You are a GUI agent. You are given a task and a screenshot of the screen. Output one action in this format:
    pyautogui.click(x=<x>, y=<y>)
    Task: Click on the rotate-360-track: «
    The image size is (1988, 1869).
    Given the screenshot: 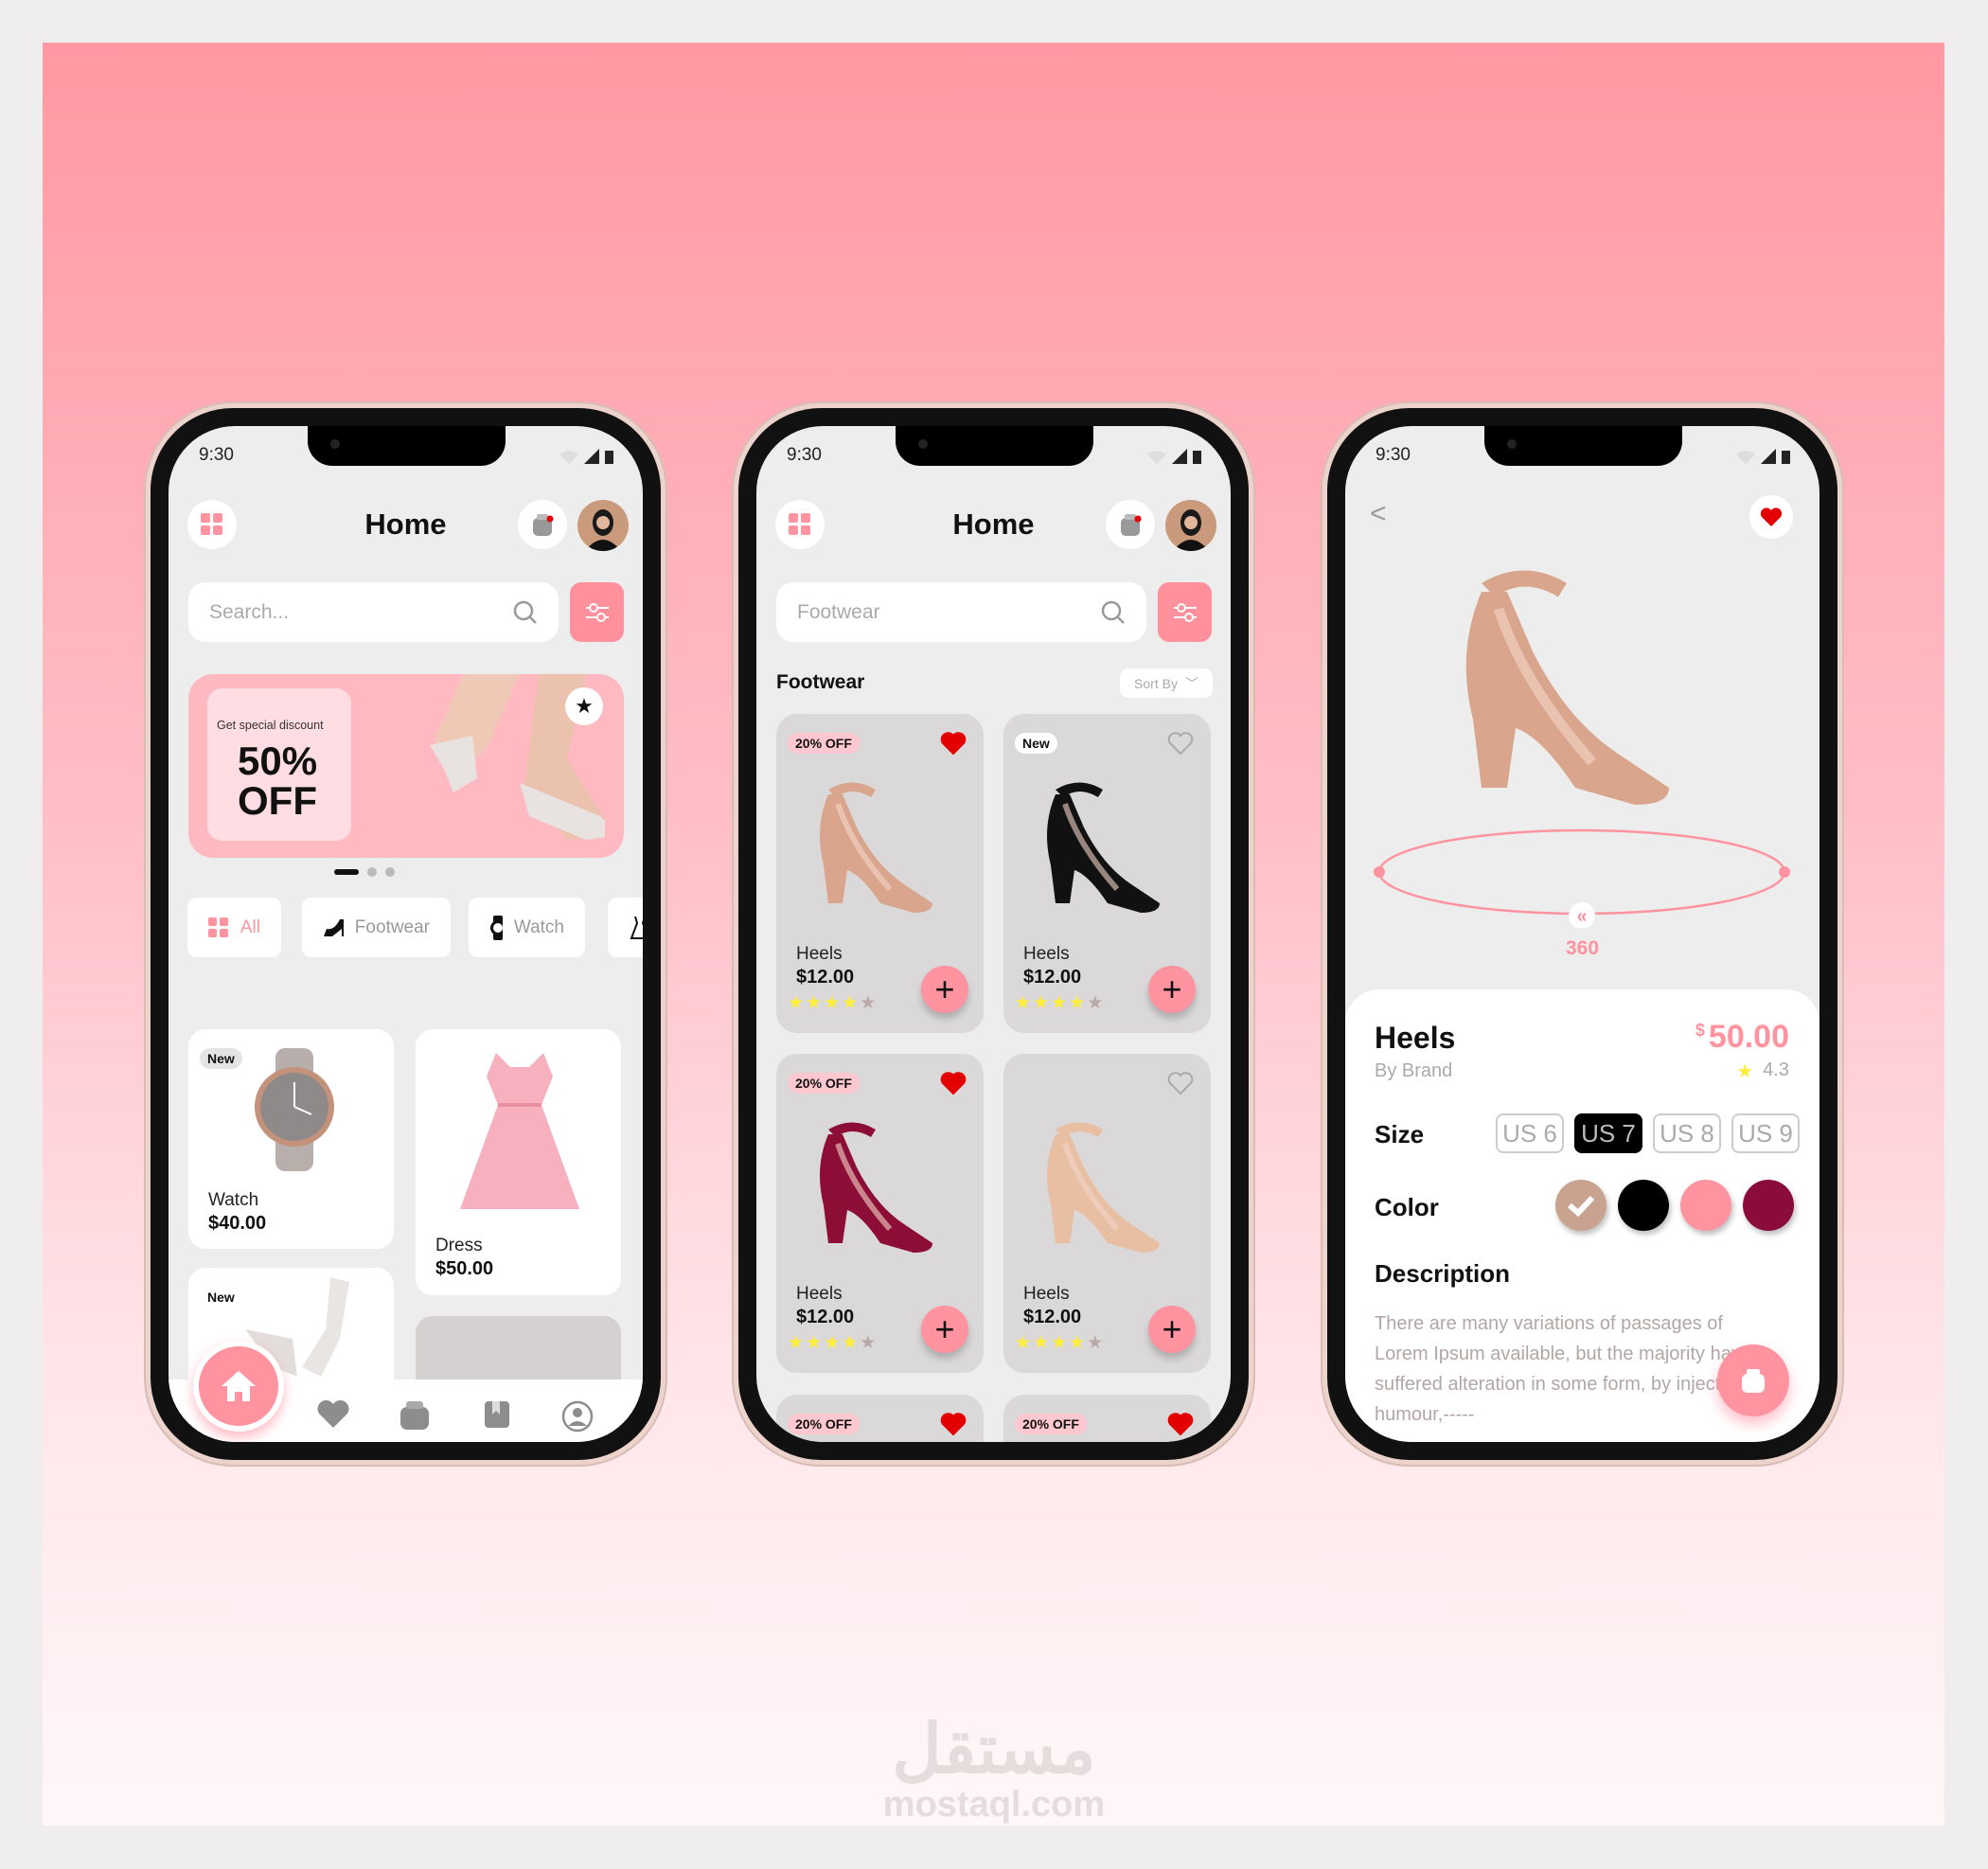 What is the action you would take?
    pyautogui.click(x=1582, y=876)
    